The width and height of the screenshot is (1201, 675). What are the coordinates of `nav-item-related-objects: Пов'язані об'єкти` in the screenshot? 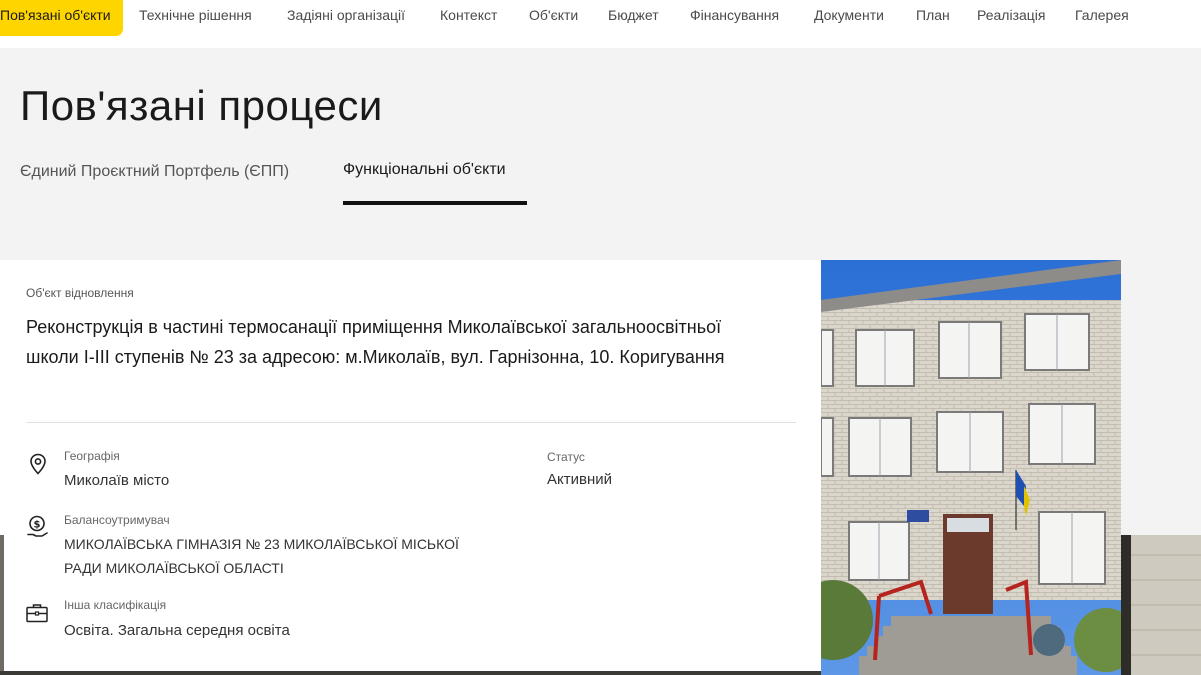 It's located at (61, 18).